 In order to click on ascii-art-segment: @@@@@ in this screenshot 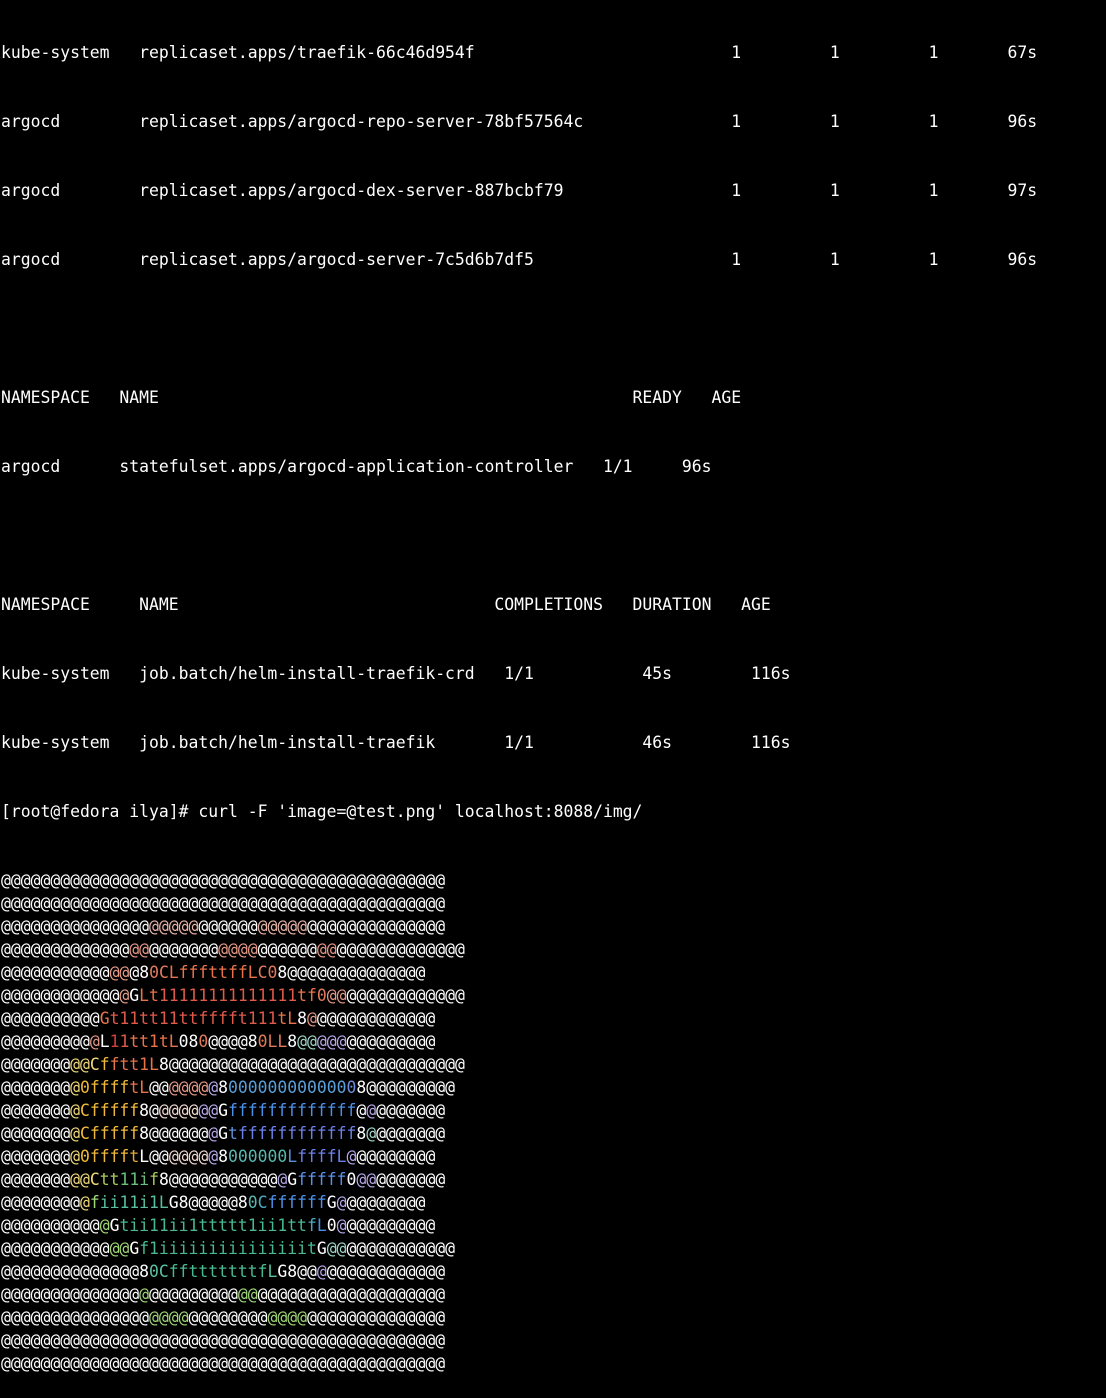, I will do `click(174, 926)`.